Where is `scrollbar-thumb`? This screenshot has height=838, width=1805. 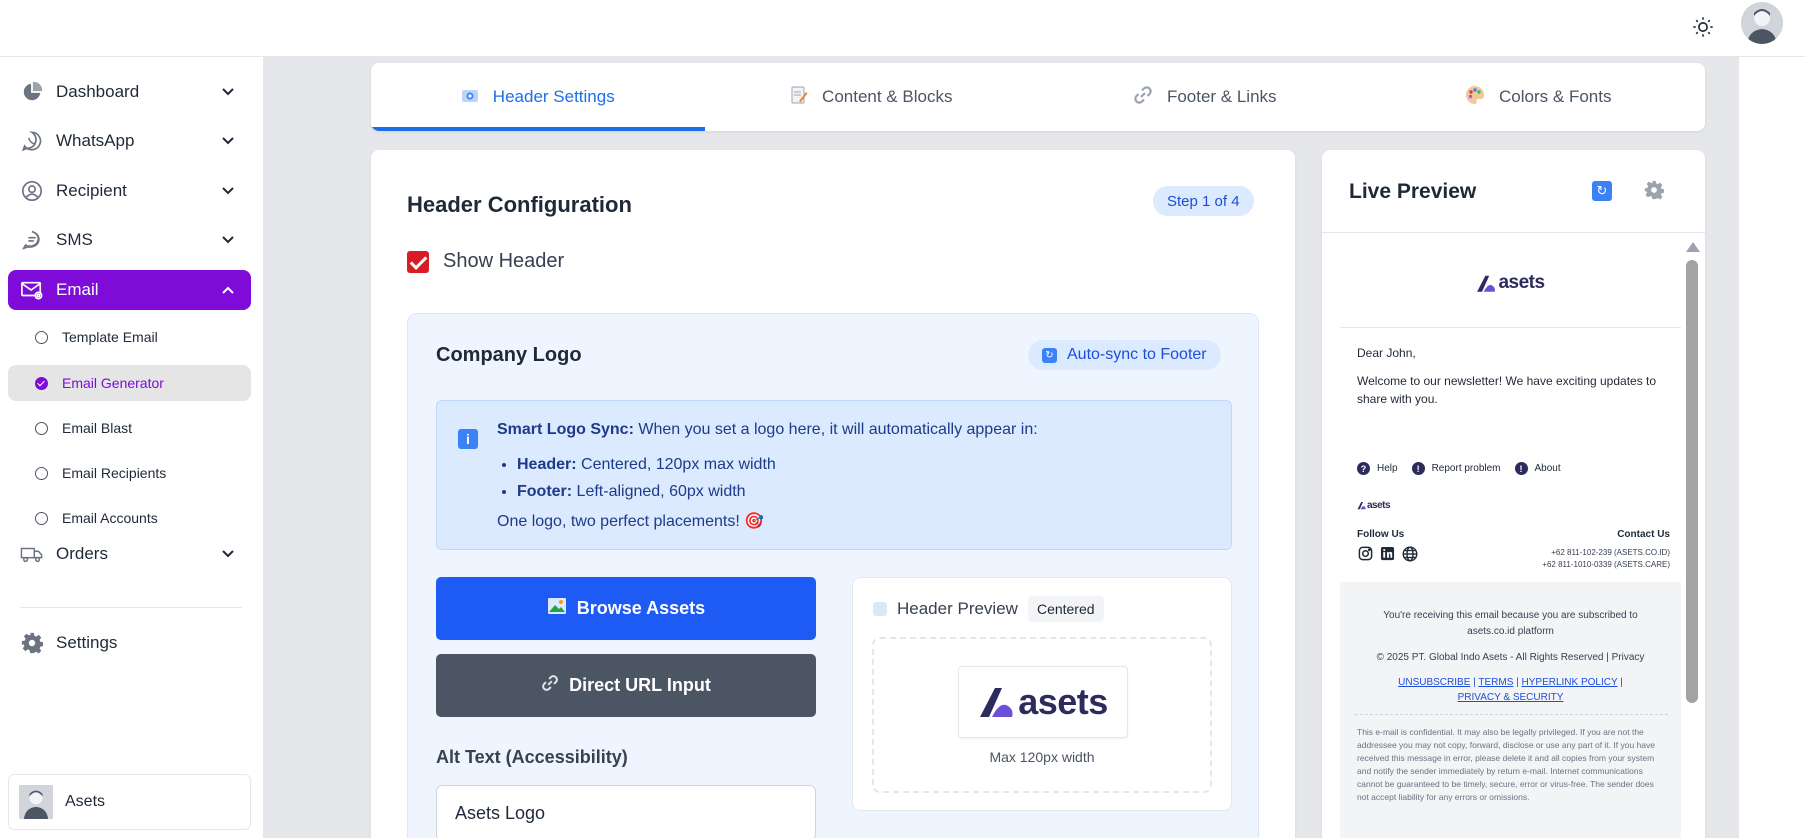 scrollbar-thumb is located at coordinates (1692, 481).